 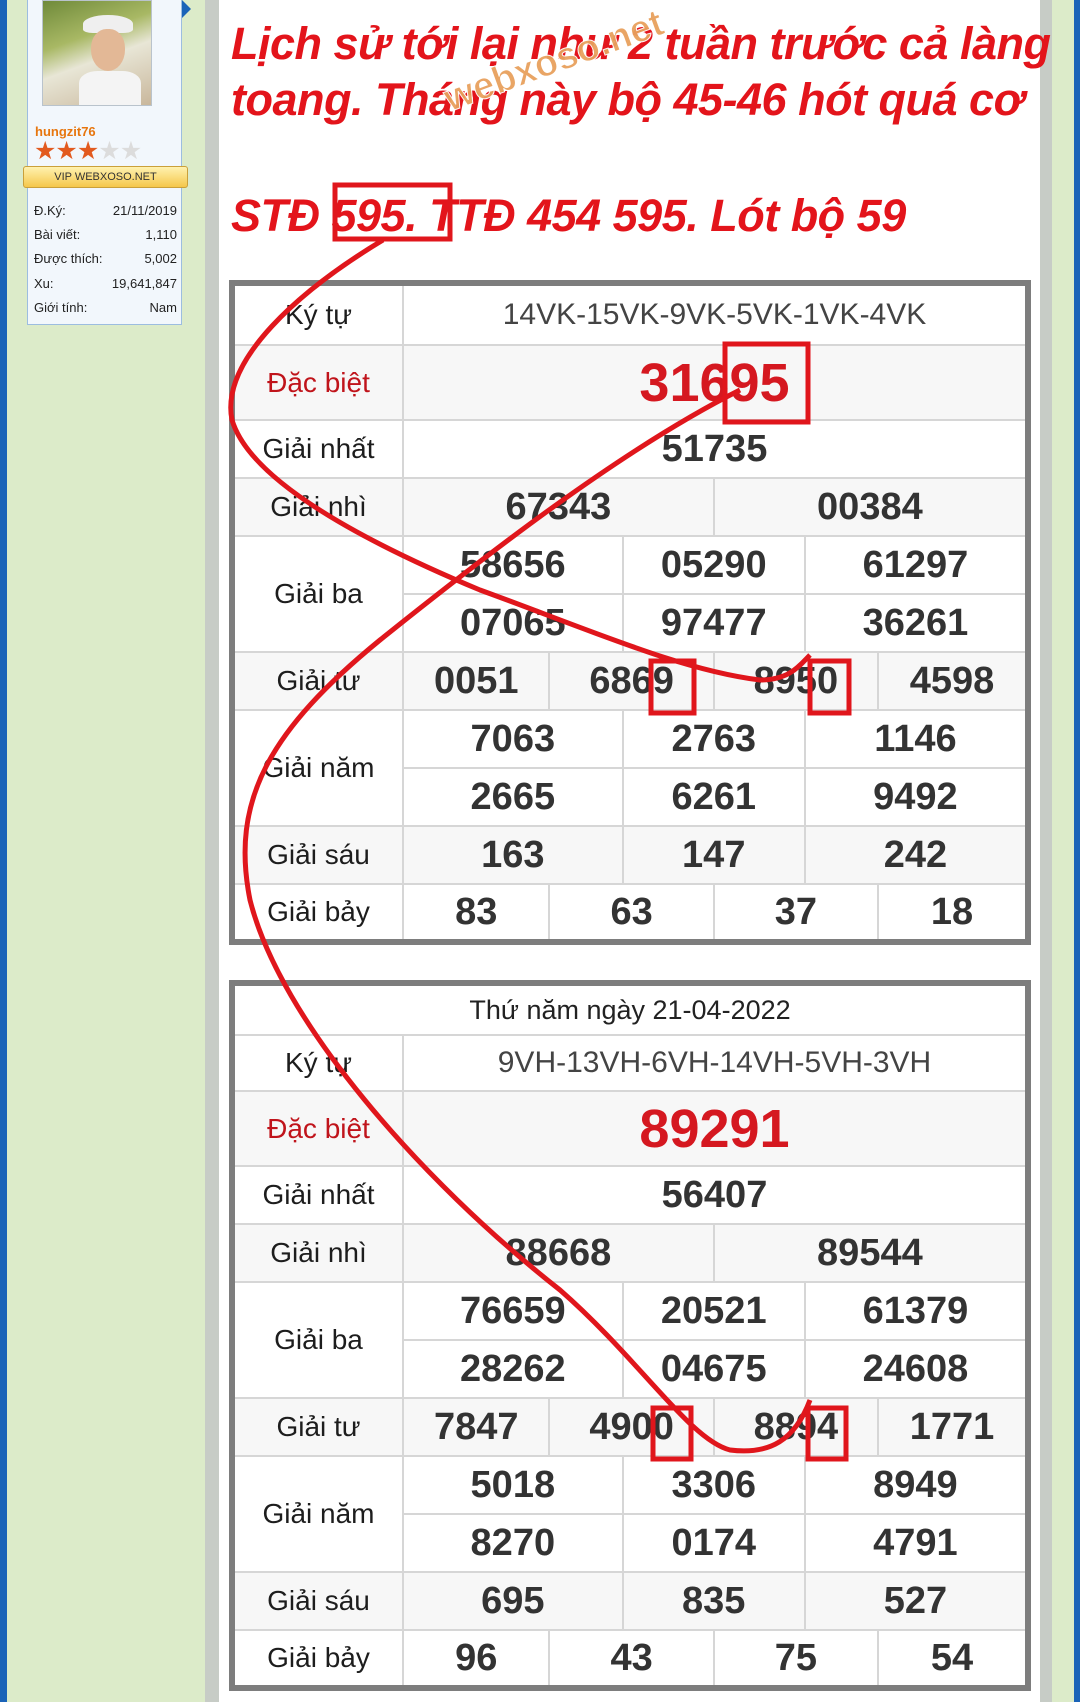 I want to click on prize-number: 18, so click(x=953, y=913).